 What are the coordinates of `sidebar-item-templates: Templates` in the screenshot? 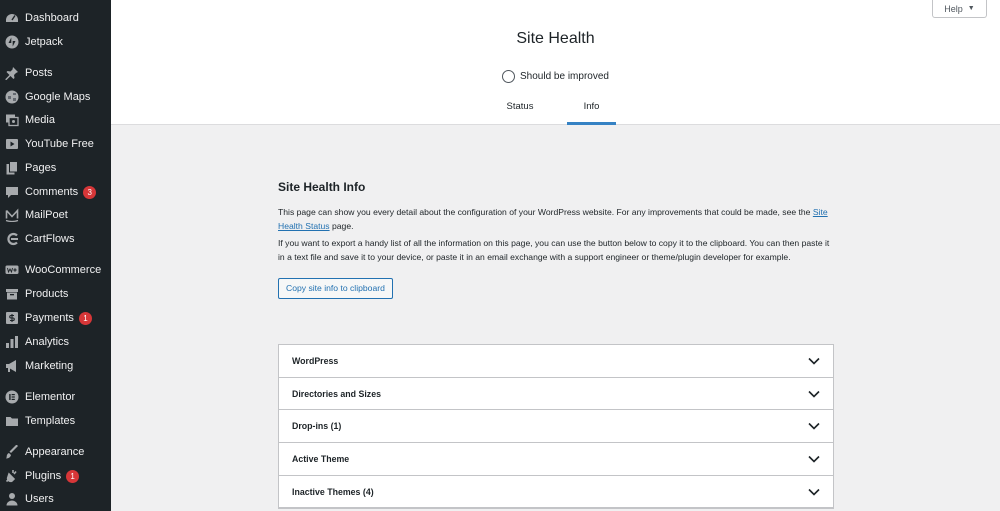 It's located at (55, 421).